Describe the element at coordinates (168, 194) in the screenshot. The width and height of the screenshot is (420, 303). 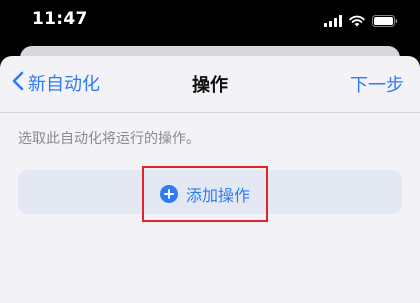
I see `plus-circle-icon` at that location.